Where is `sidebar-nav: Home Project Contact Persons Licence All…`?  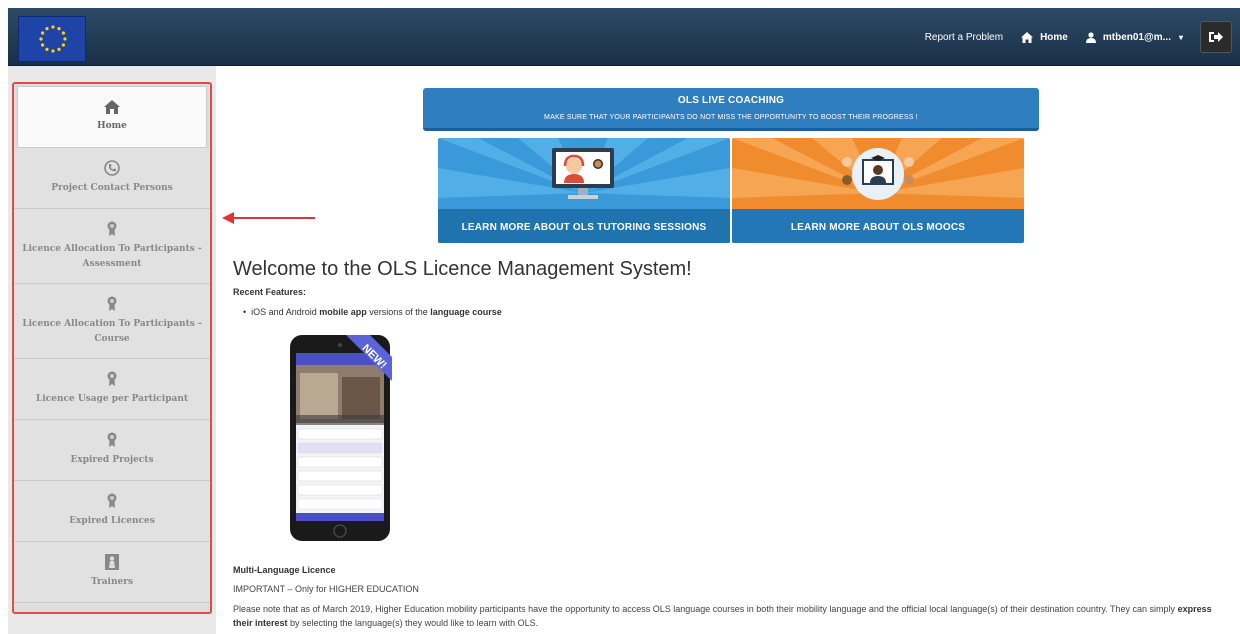 sidebar-nav: Home Project Contact Persons Licence All… is located at coordinates (112, 348).